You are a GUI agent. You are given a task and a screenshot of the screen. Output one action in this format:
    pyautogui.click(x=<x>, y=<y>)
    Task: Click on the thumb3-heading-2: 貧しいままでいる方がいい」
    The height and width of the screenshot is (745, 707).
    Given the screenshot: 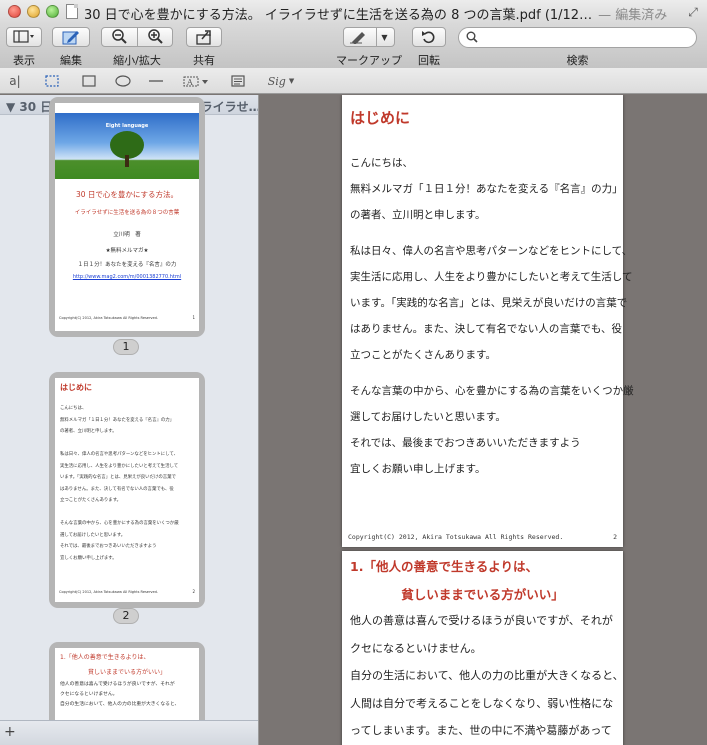 What is the action you would take?
    pyautogui.click(x=126, y=672)
    